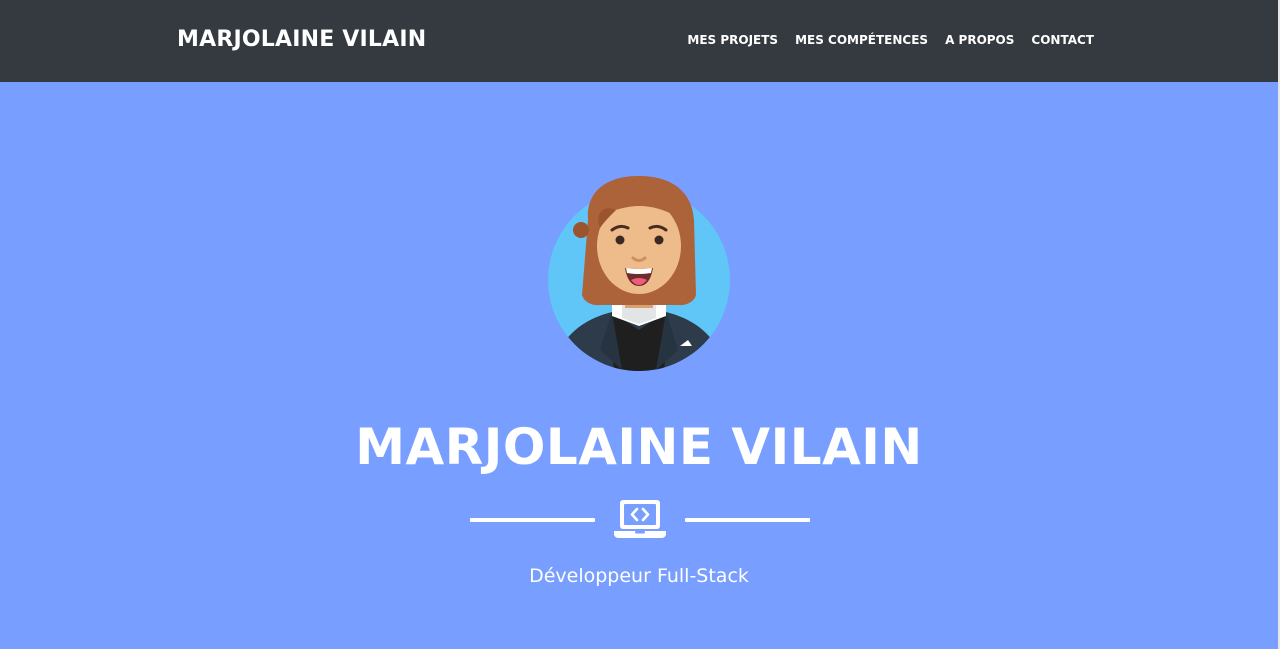  What do you see at coordinates (639, 576) in the screenshot?
I see `hero-subtitle: Développeur Full-Stack` at bounding box center [639, 576].